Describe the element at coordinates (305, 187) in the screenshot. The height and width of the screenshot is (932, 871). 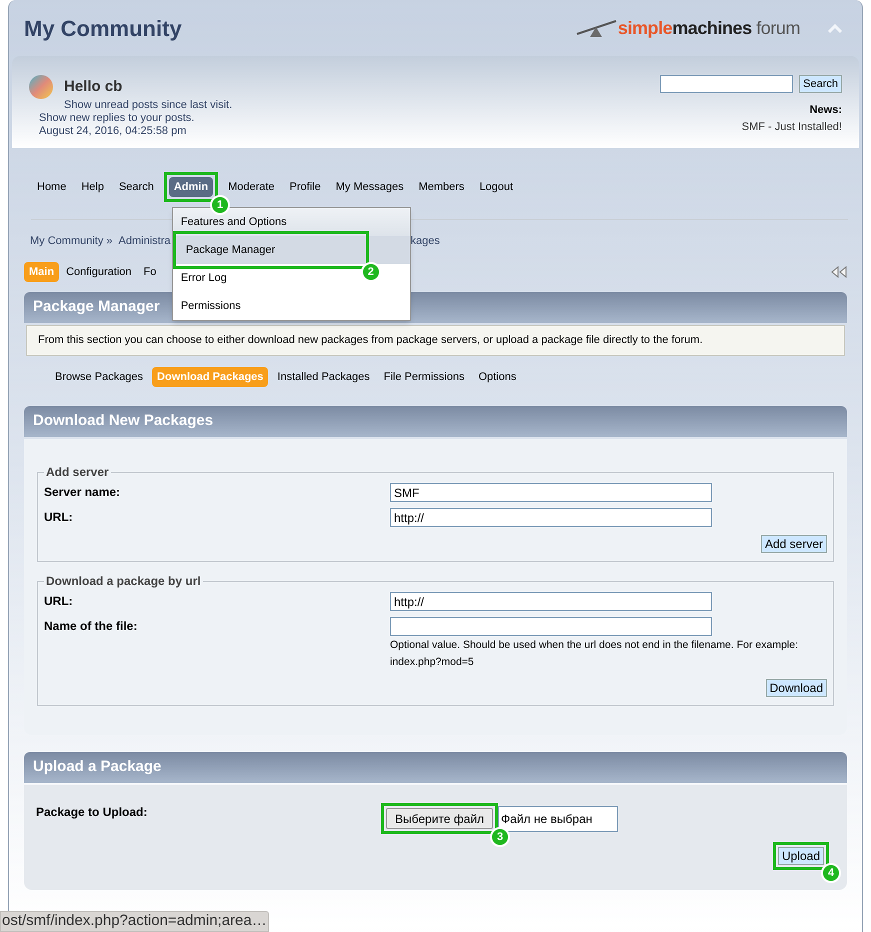
I see `menu-item: Profile` at that location.